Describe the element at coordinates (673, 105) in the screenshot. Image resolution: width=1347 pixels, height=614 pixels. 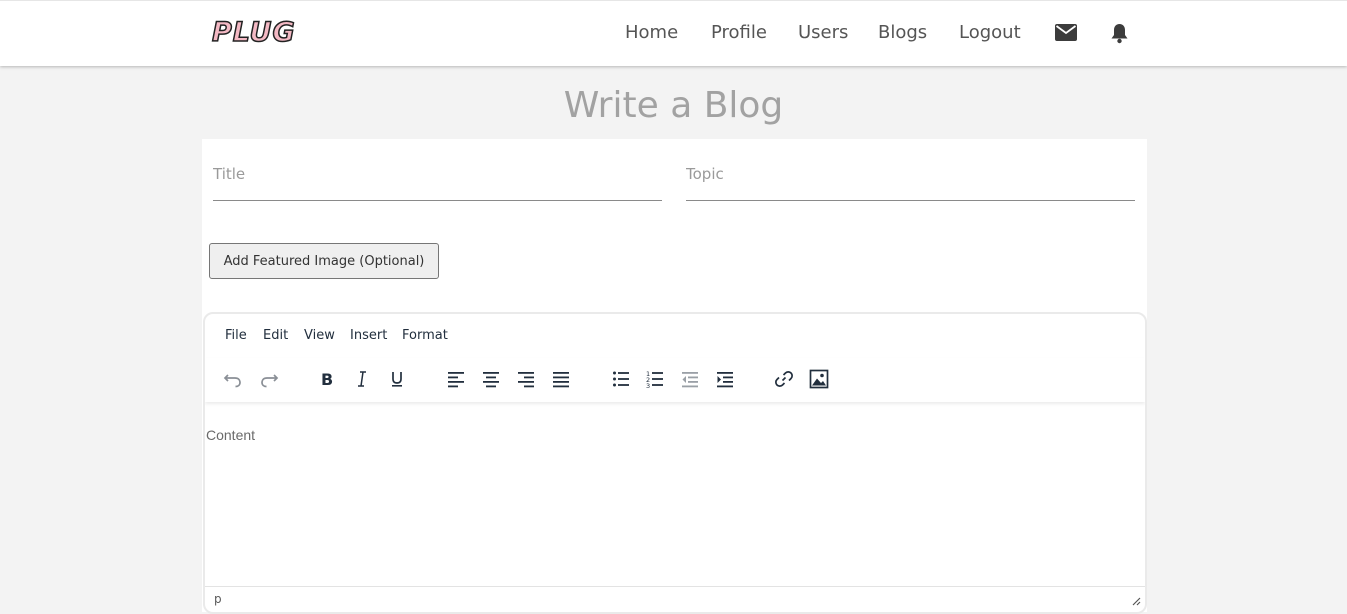
I see `page-title: Write a Blog` at that location.